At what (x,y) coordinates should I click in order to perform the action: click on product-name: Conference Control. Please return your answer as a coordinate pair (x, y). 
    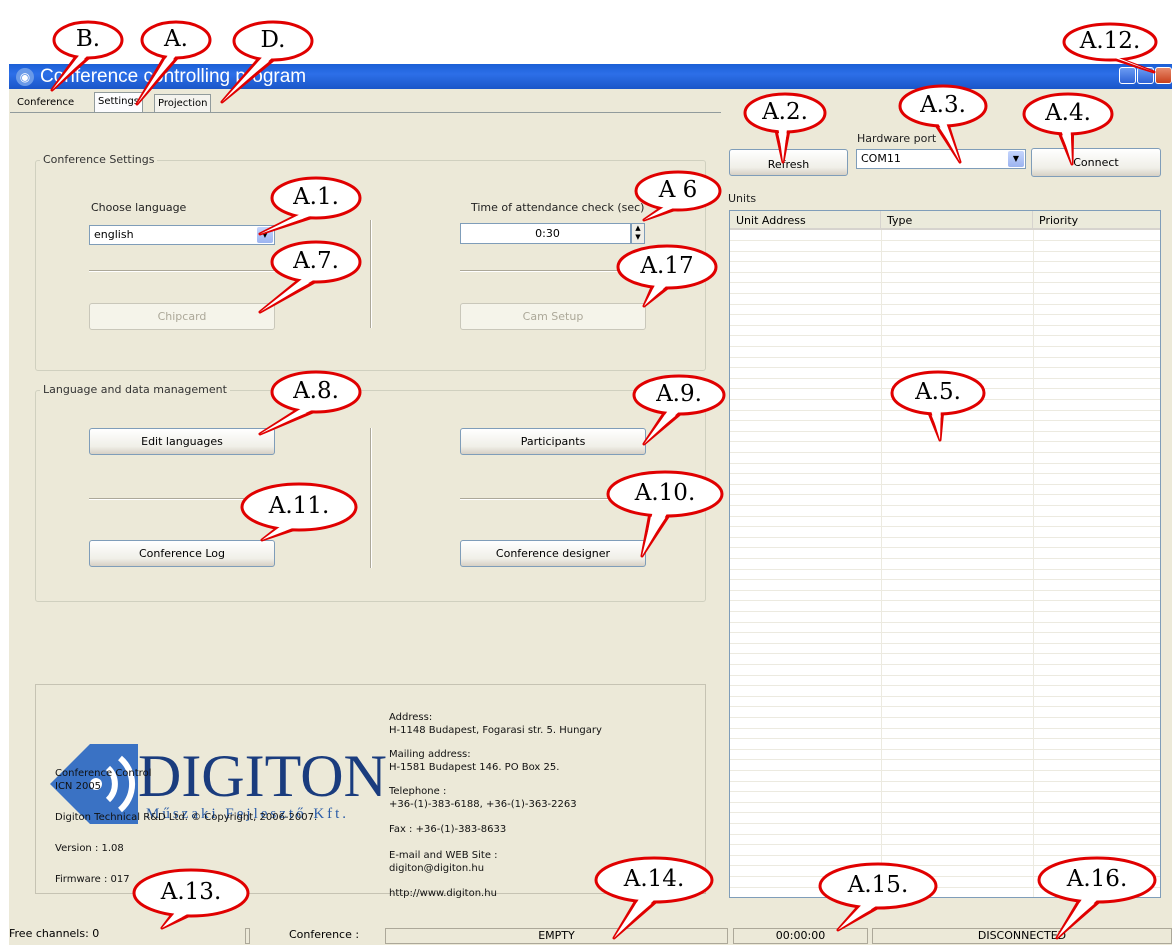
    Looking at the image, I should click on (103, 773).